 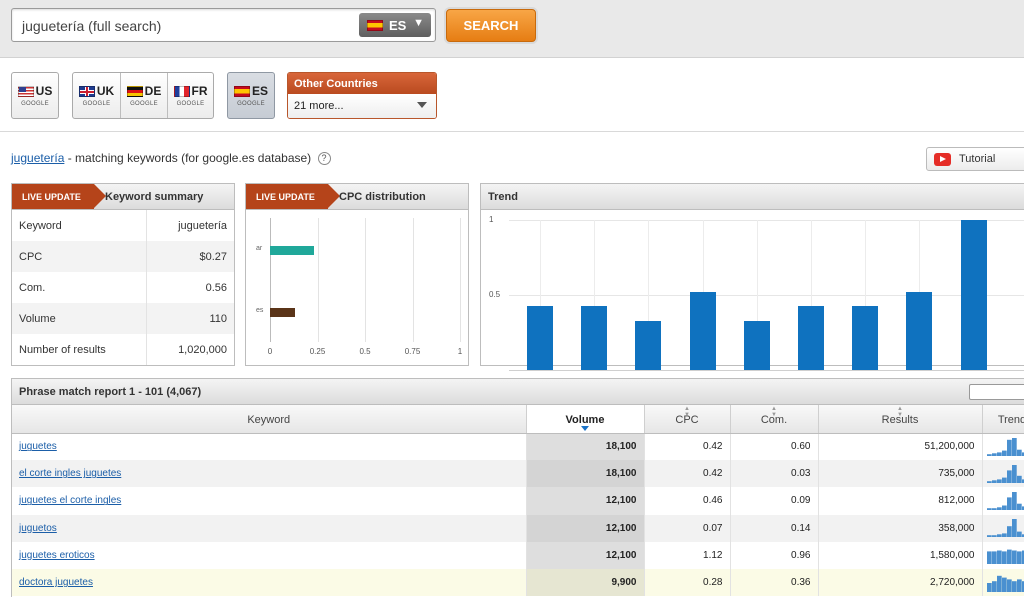 I want to click on country-cell-us: US GOOGLE, so click(x=35, y=95).